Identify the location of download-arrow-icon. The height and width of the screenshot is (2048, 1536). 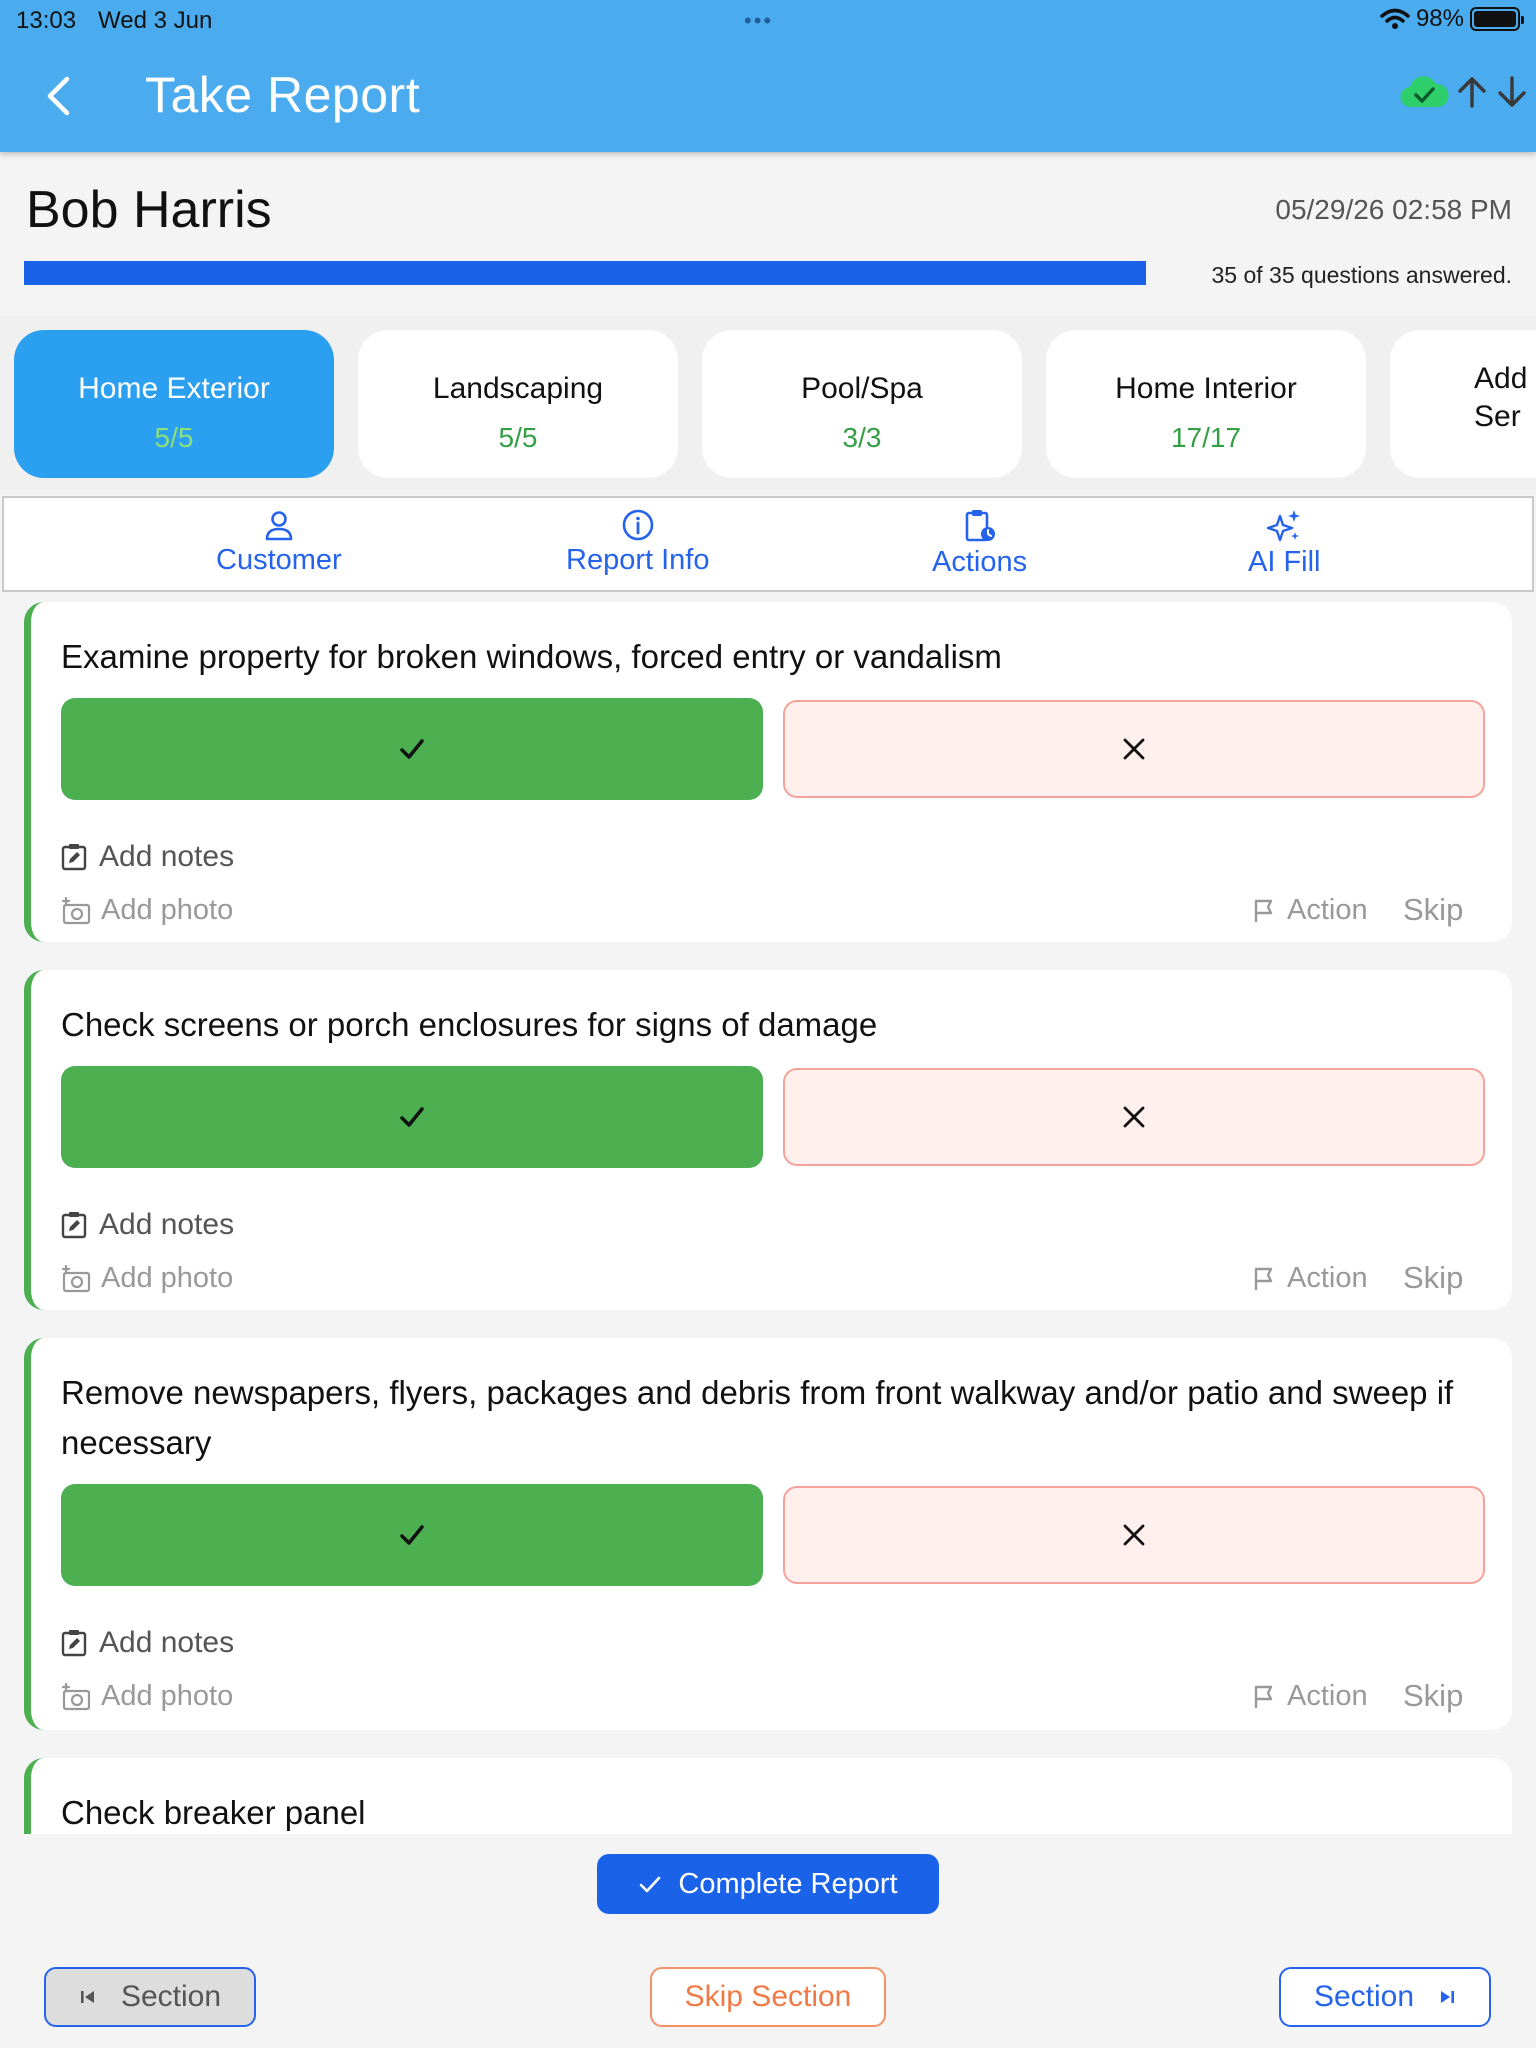
(1512, 92).